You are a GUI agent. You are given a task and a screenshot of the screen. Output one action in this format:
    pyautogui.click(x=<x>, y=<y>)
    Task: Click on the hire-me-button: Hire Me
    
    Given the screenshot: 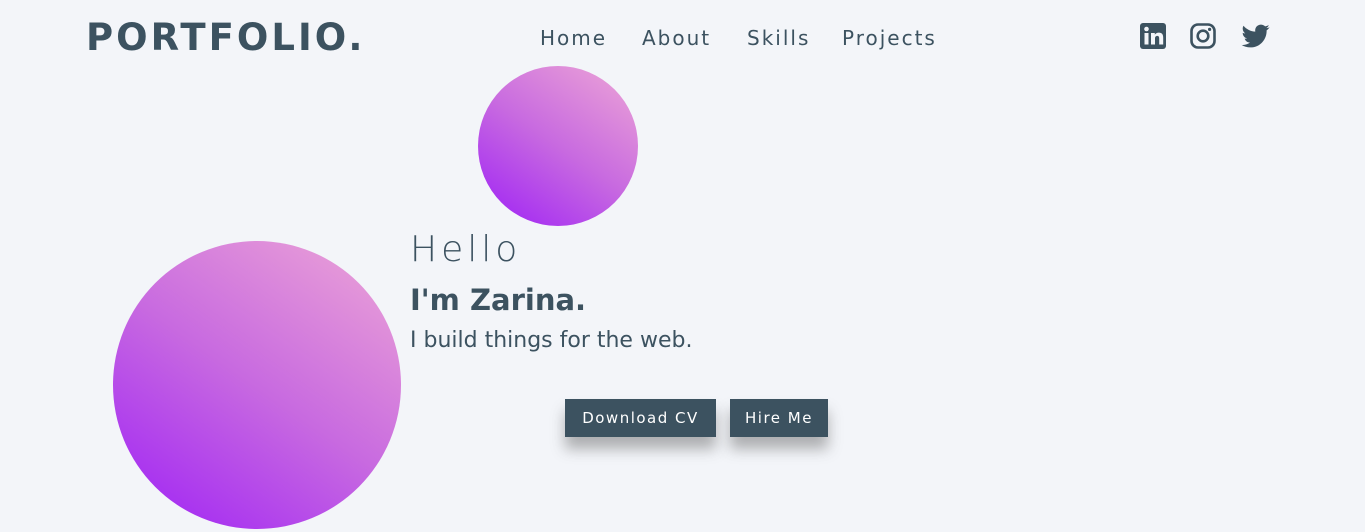 What is the action you would take?
    pyautogui.click(x=779, y=418)
    